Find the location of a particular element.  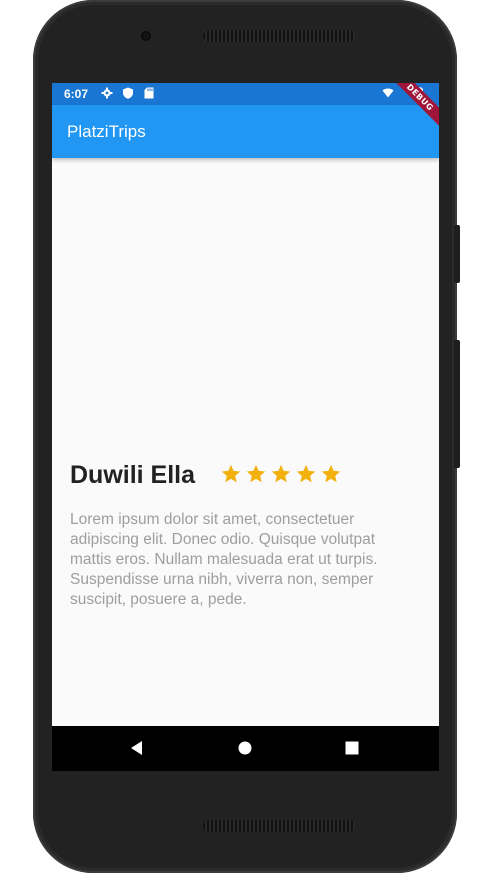

front-camera is located at coordinates (146, 36).